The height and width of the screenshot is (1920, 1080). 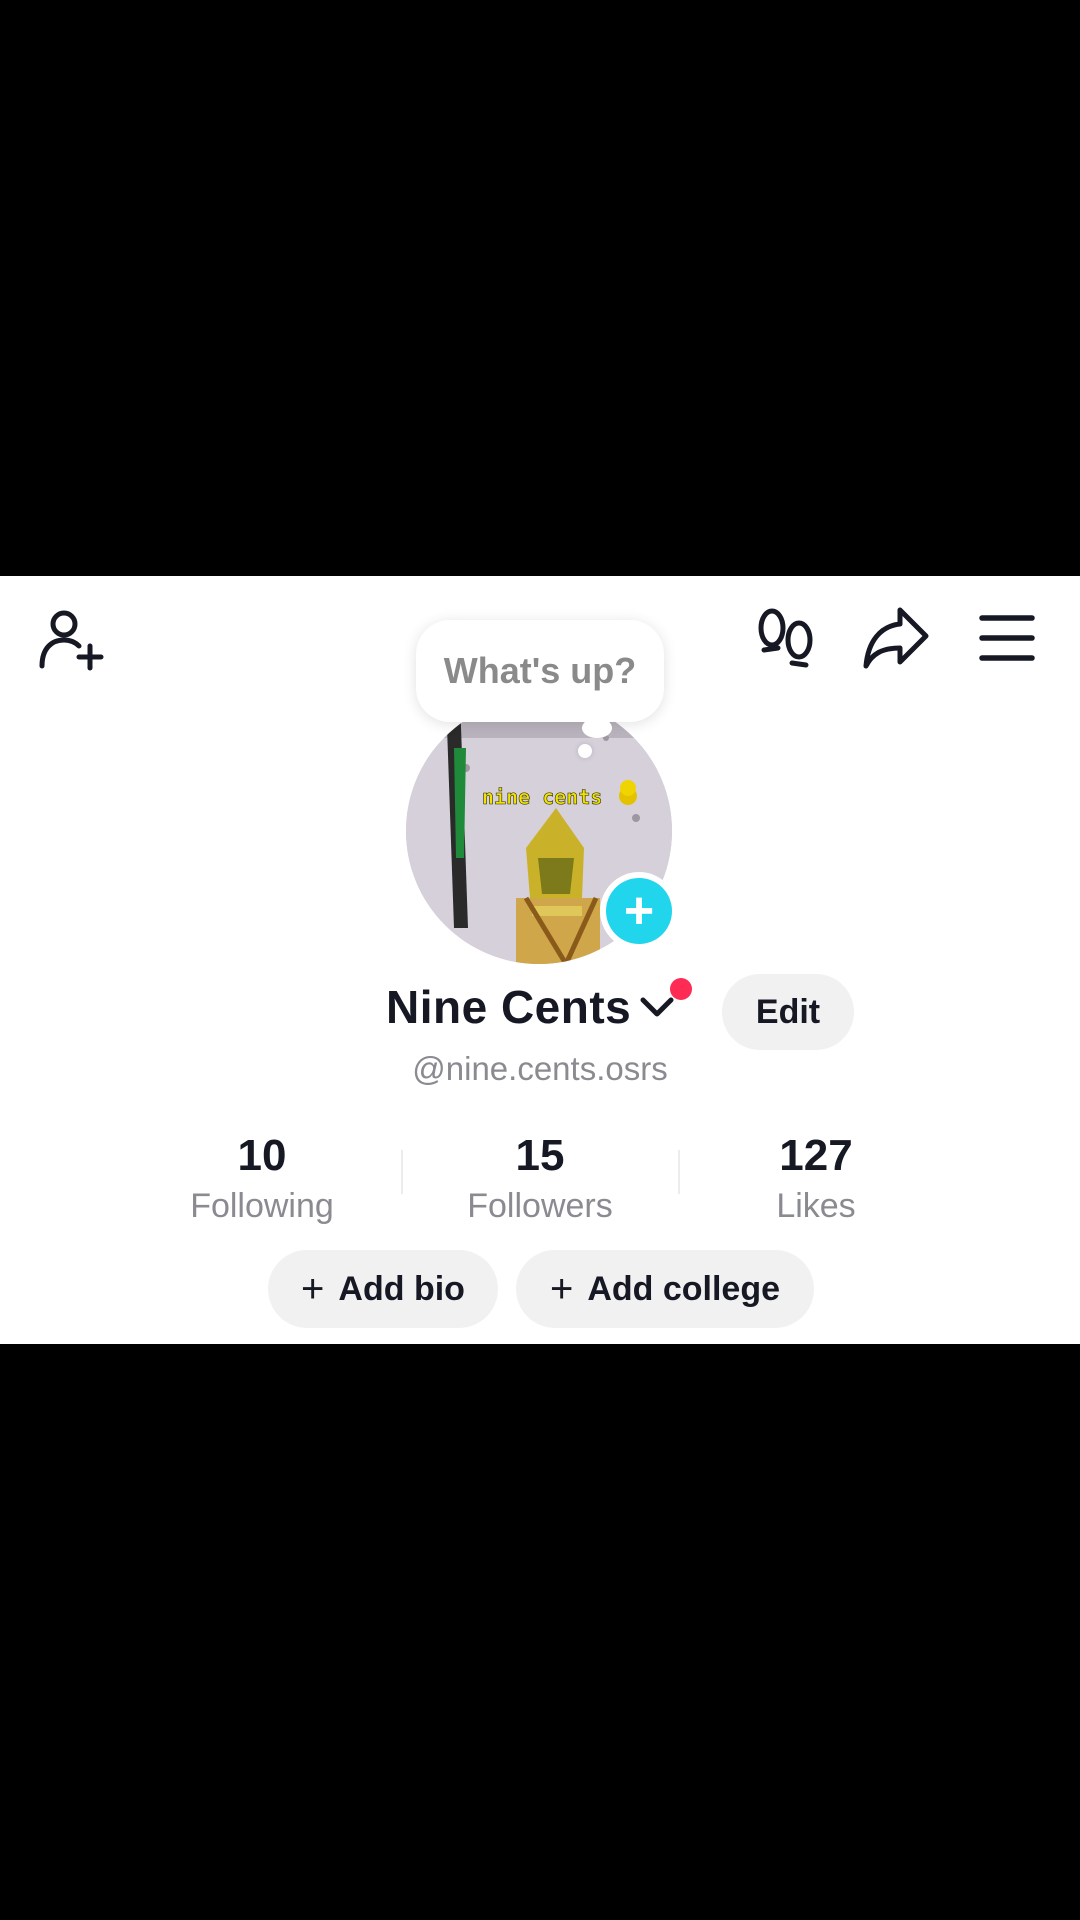 I want to click on stat-value: 127, so click(x=816, y=1155).